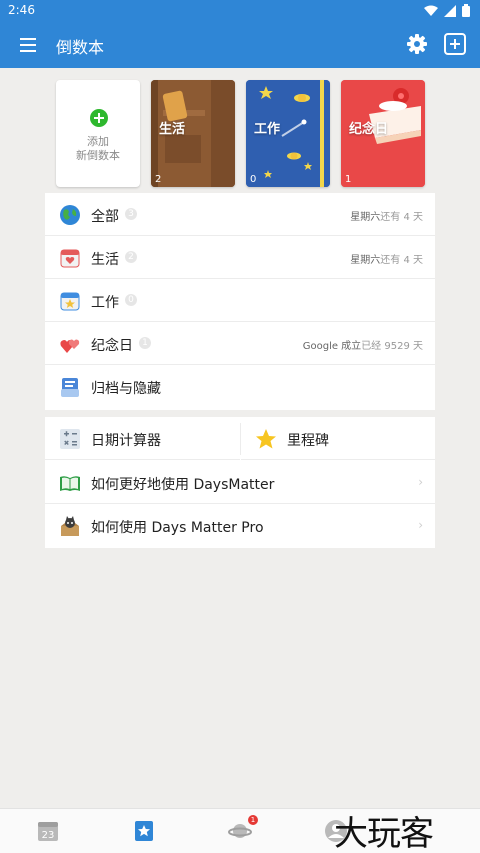  What do you see at coordinates (240, 525) in the screenshot?
I see `pro-guide-link: 如何使用 Days Matter Pro ›` at bounding box center [240, 525].